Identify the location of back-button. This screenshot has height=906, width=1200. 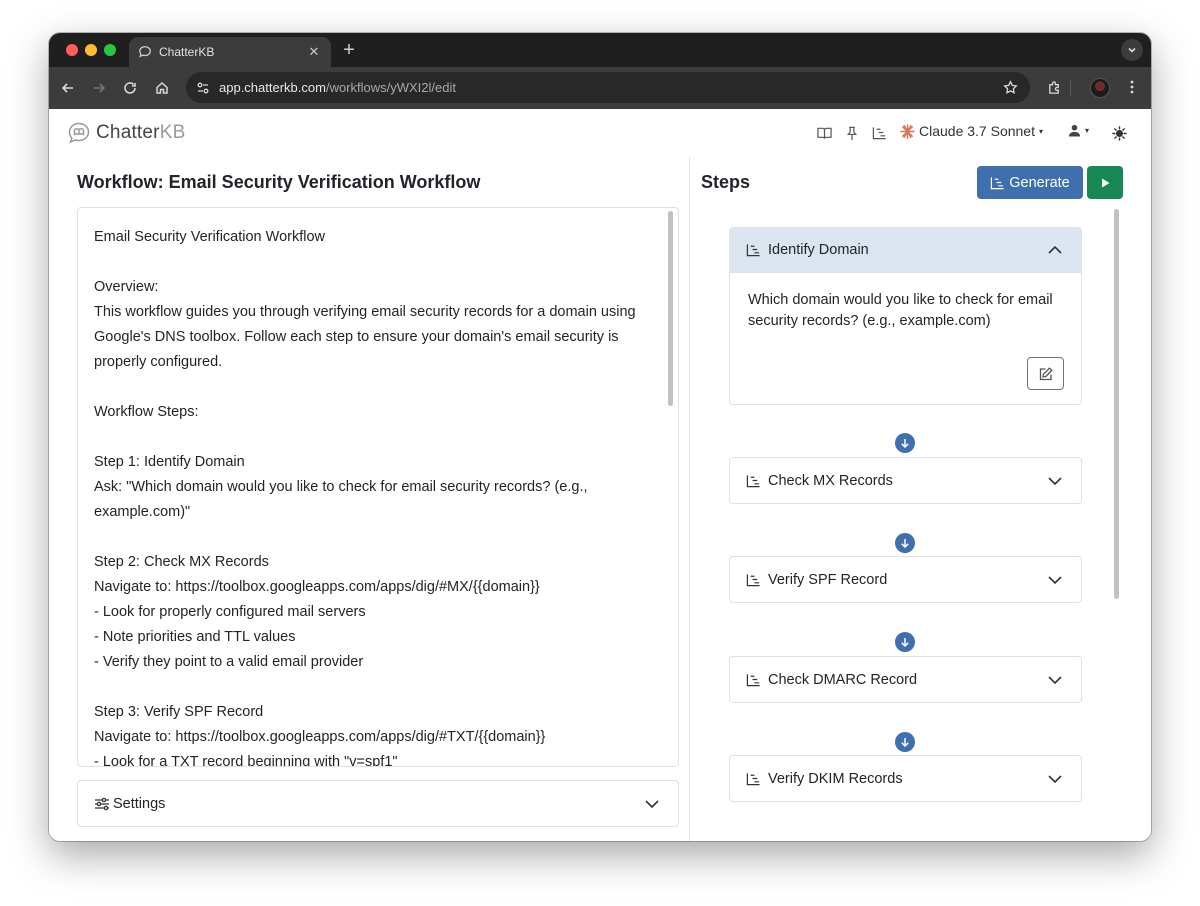
(68, 88).